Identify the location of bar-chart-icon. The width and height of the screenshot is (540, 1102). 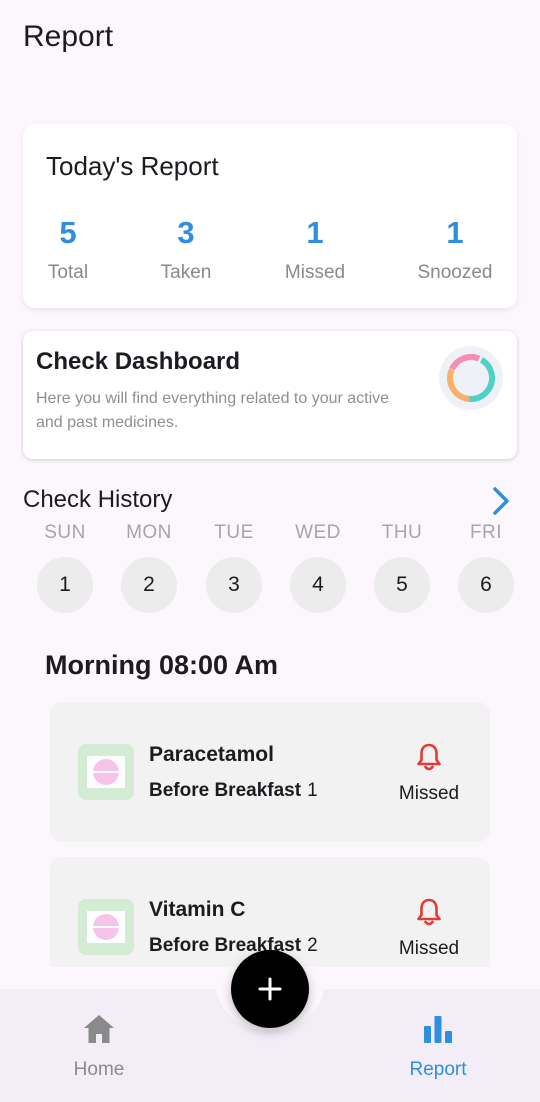
(438, 1029).